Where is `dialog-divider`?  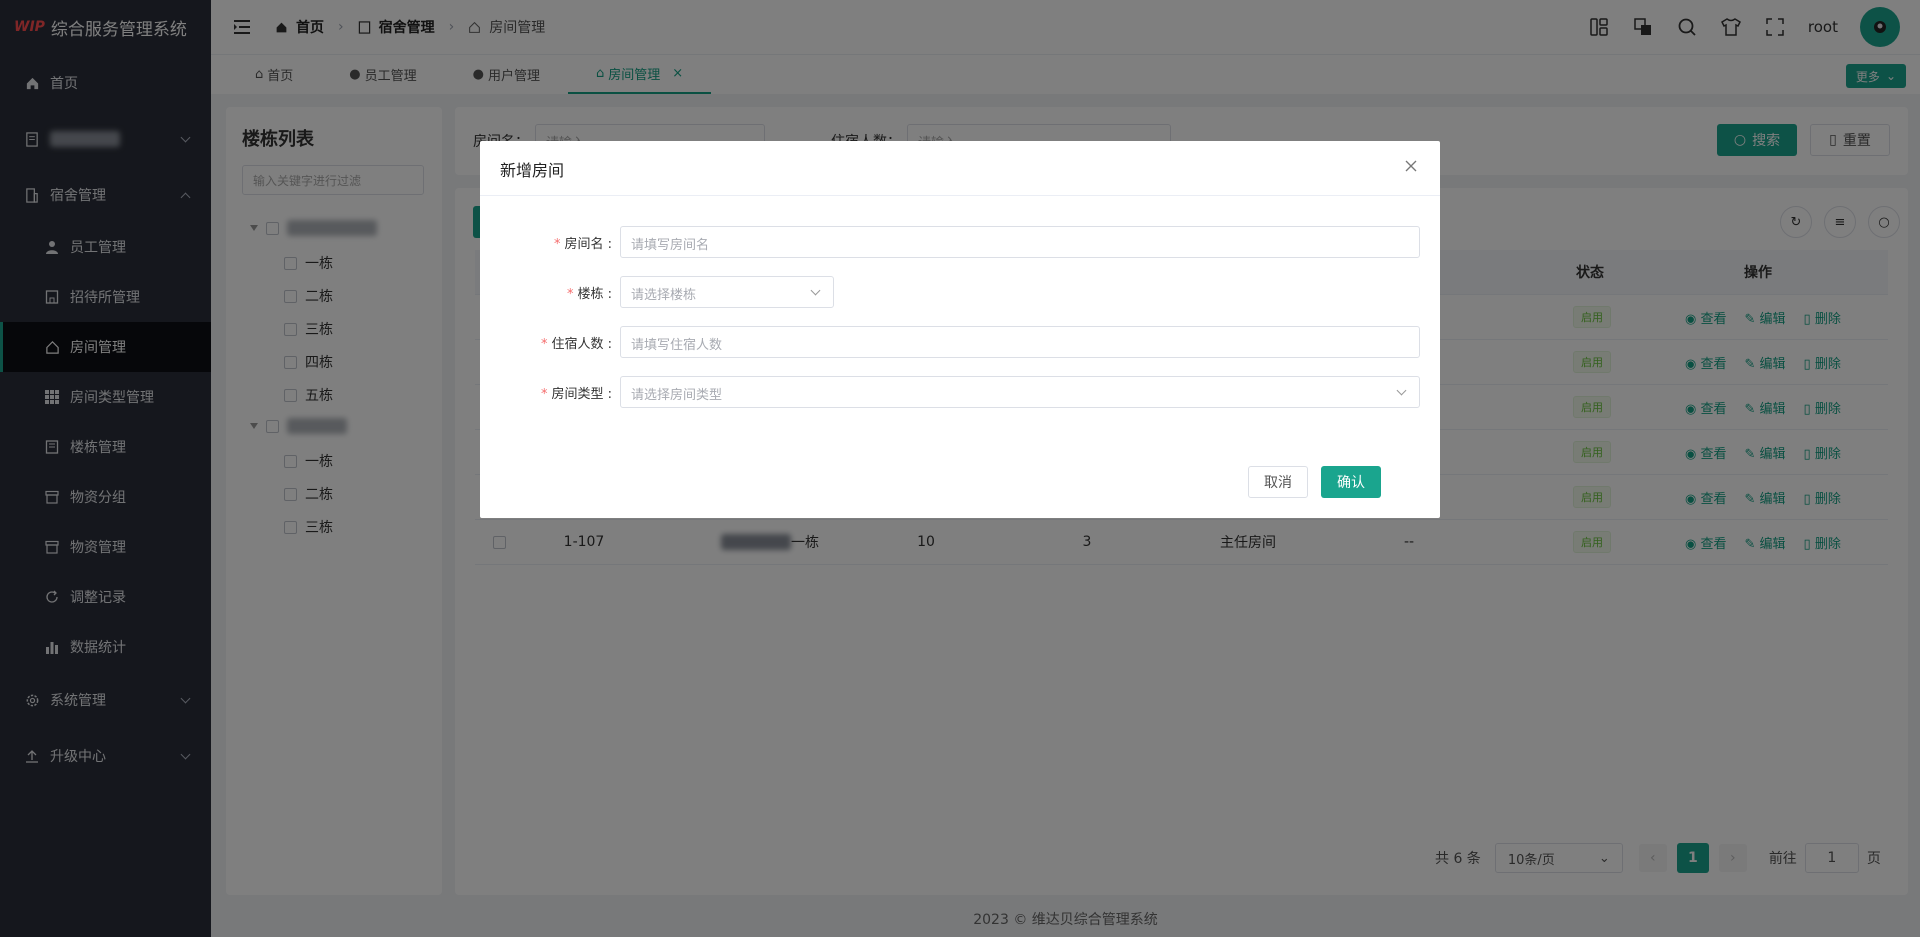
dialog-divider is located at coordinates (960, 195).